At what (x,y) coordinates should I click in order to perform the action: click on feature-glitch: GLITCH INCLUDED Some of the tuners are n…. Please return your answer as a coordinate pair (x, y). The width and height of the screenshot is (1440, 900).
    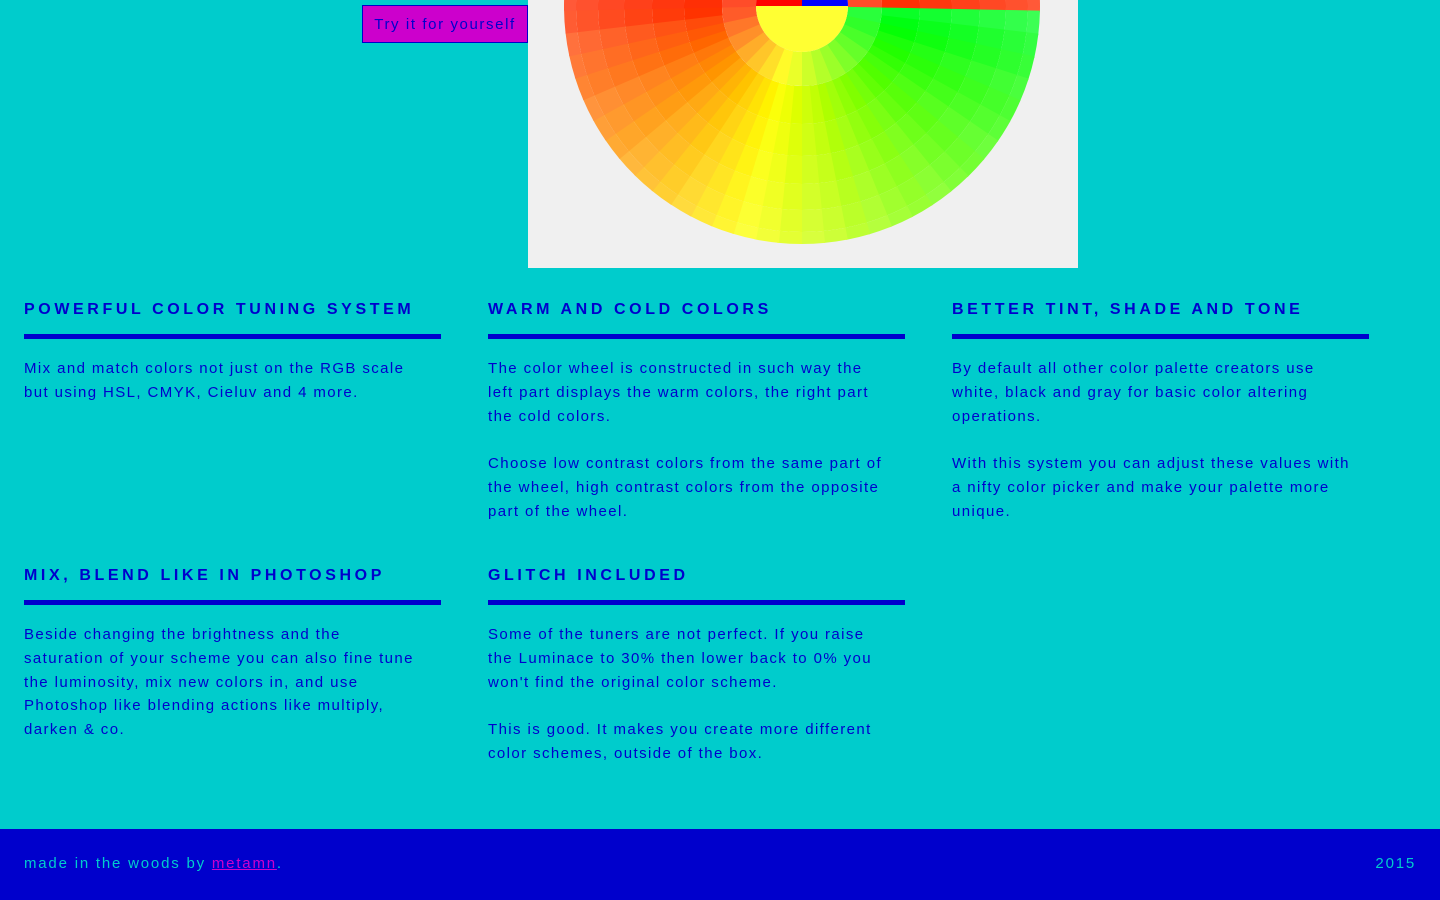
    Looking at the image, I should click on (696, 666).